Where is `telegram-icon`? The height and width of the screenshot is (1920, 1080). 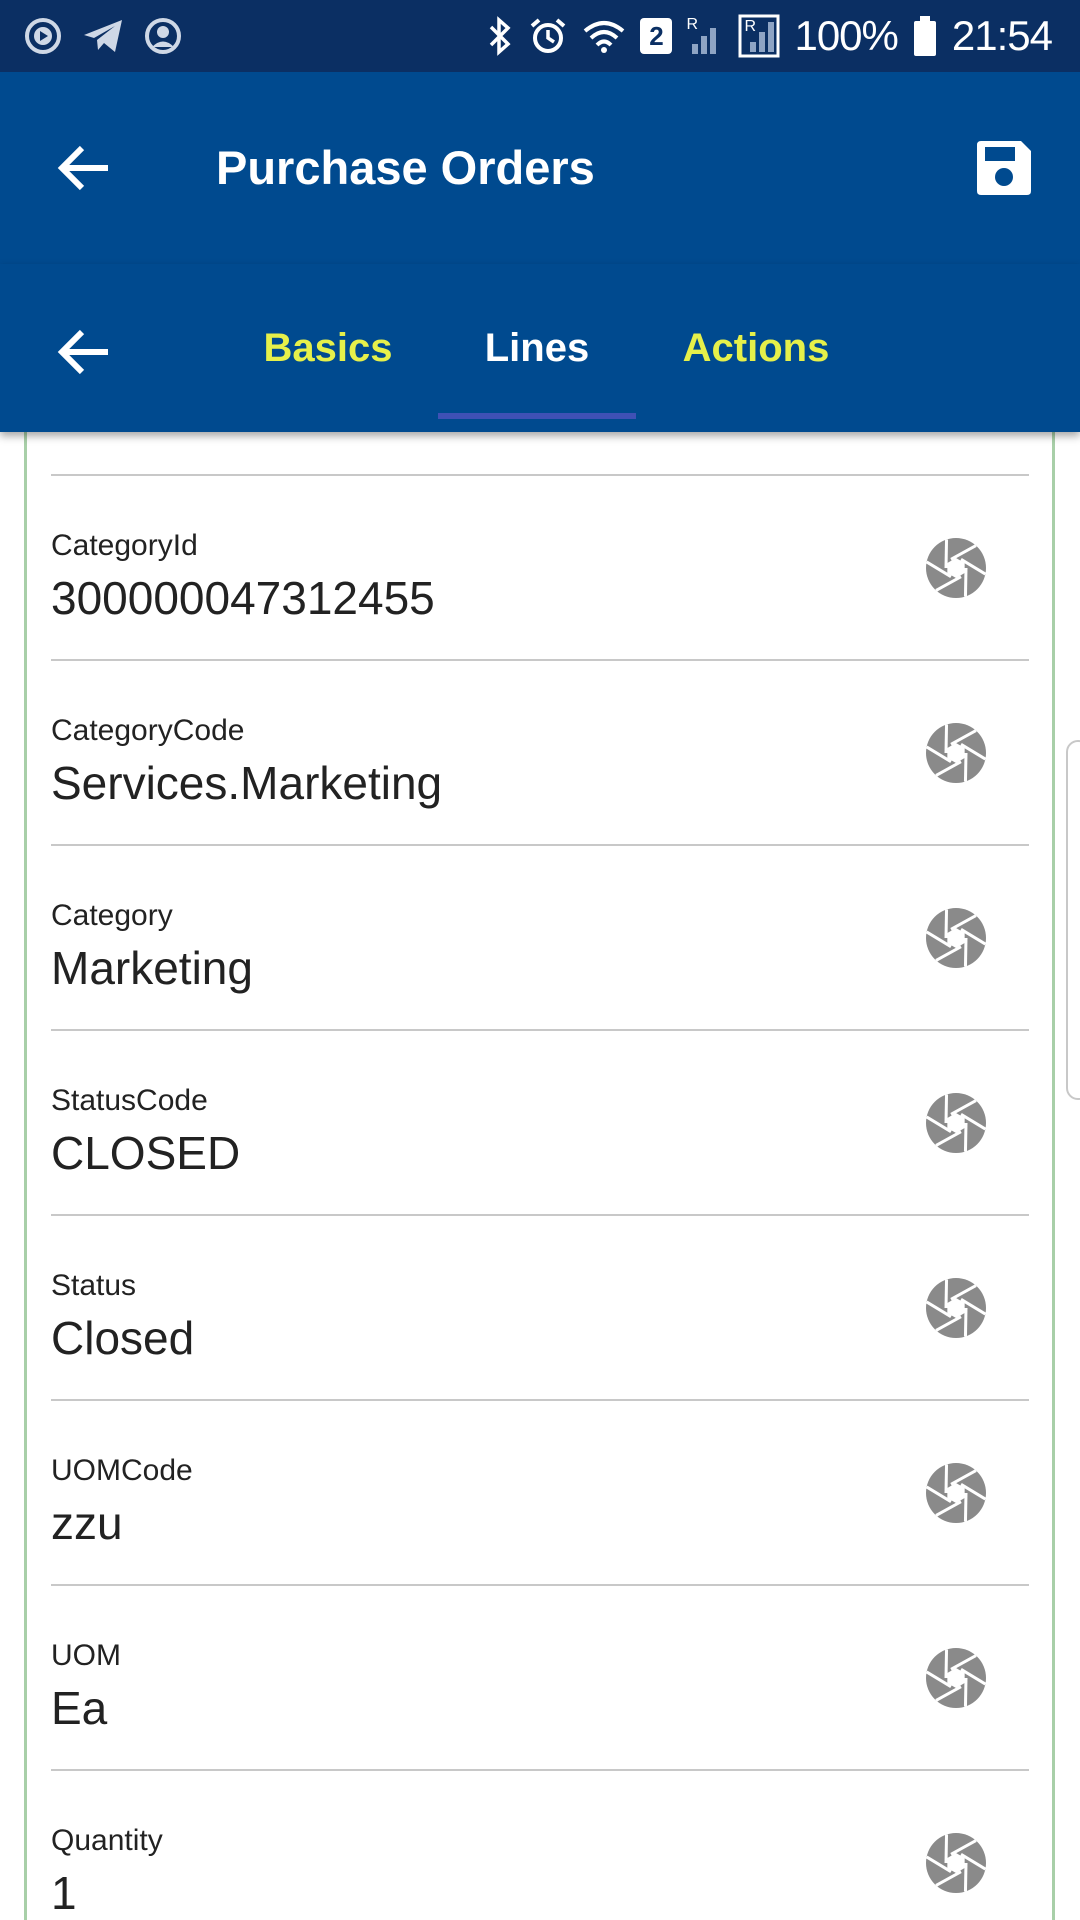 telegram-icon is located at coordinates (103, 36).